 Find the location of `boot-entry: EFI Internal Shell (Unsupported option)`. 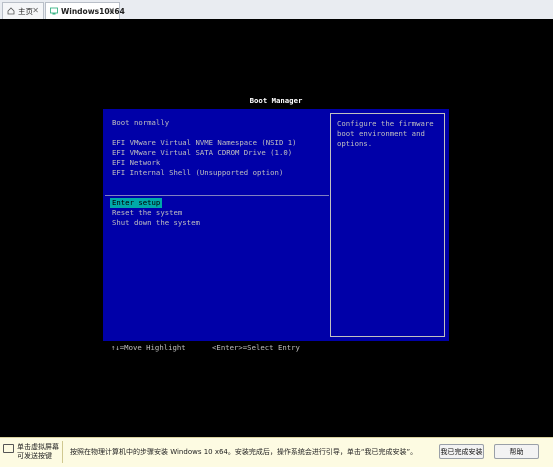

boot-entry: EFI Internal Shell (Unsupported option) is located at coordinates (221, 173).